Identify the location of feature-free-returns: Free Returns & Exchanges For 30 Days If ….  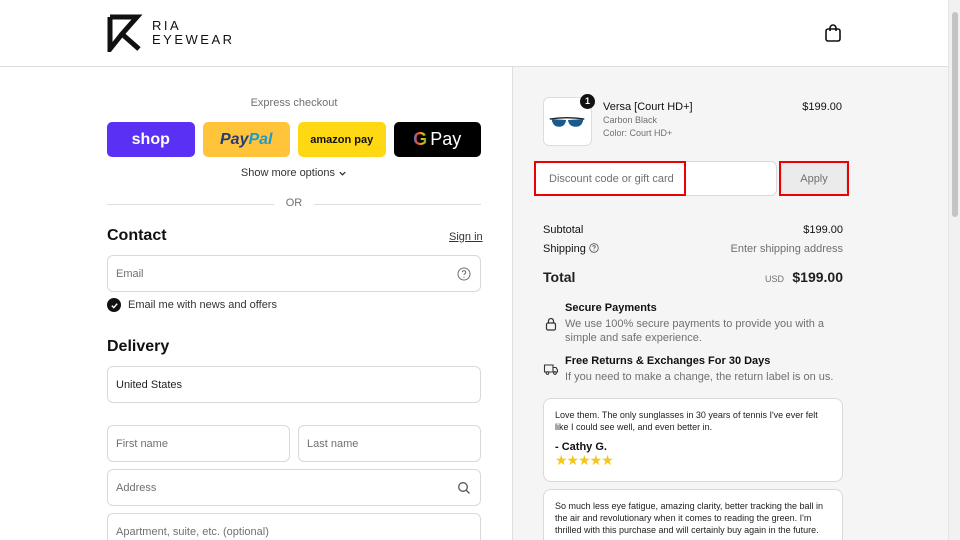
(698, 370).